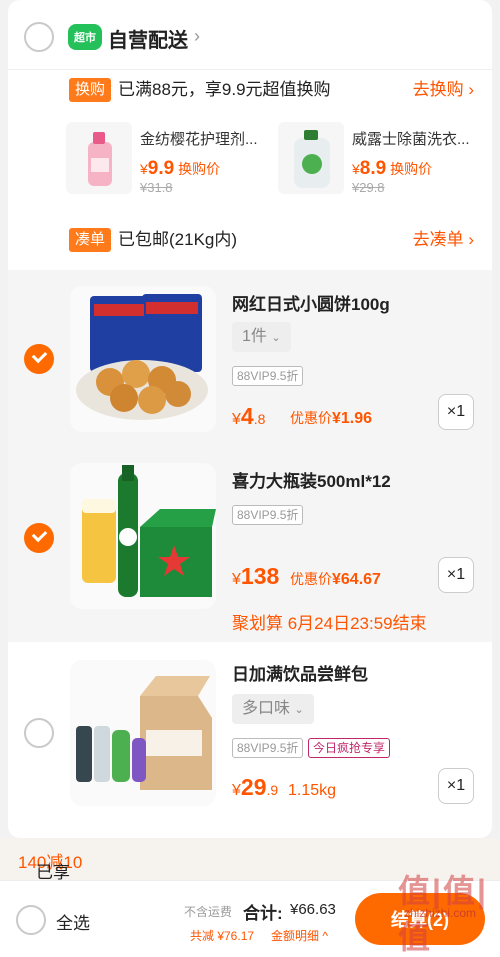  Describe the element at coordinates (349, 748) in the screenshot. I see `flash-sale-tag: 今日疯抢专享` at that location.